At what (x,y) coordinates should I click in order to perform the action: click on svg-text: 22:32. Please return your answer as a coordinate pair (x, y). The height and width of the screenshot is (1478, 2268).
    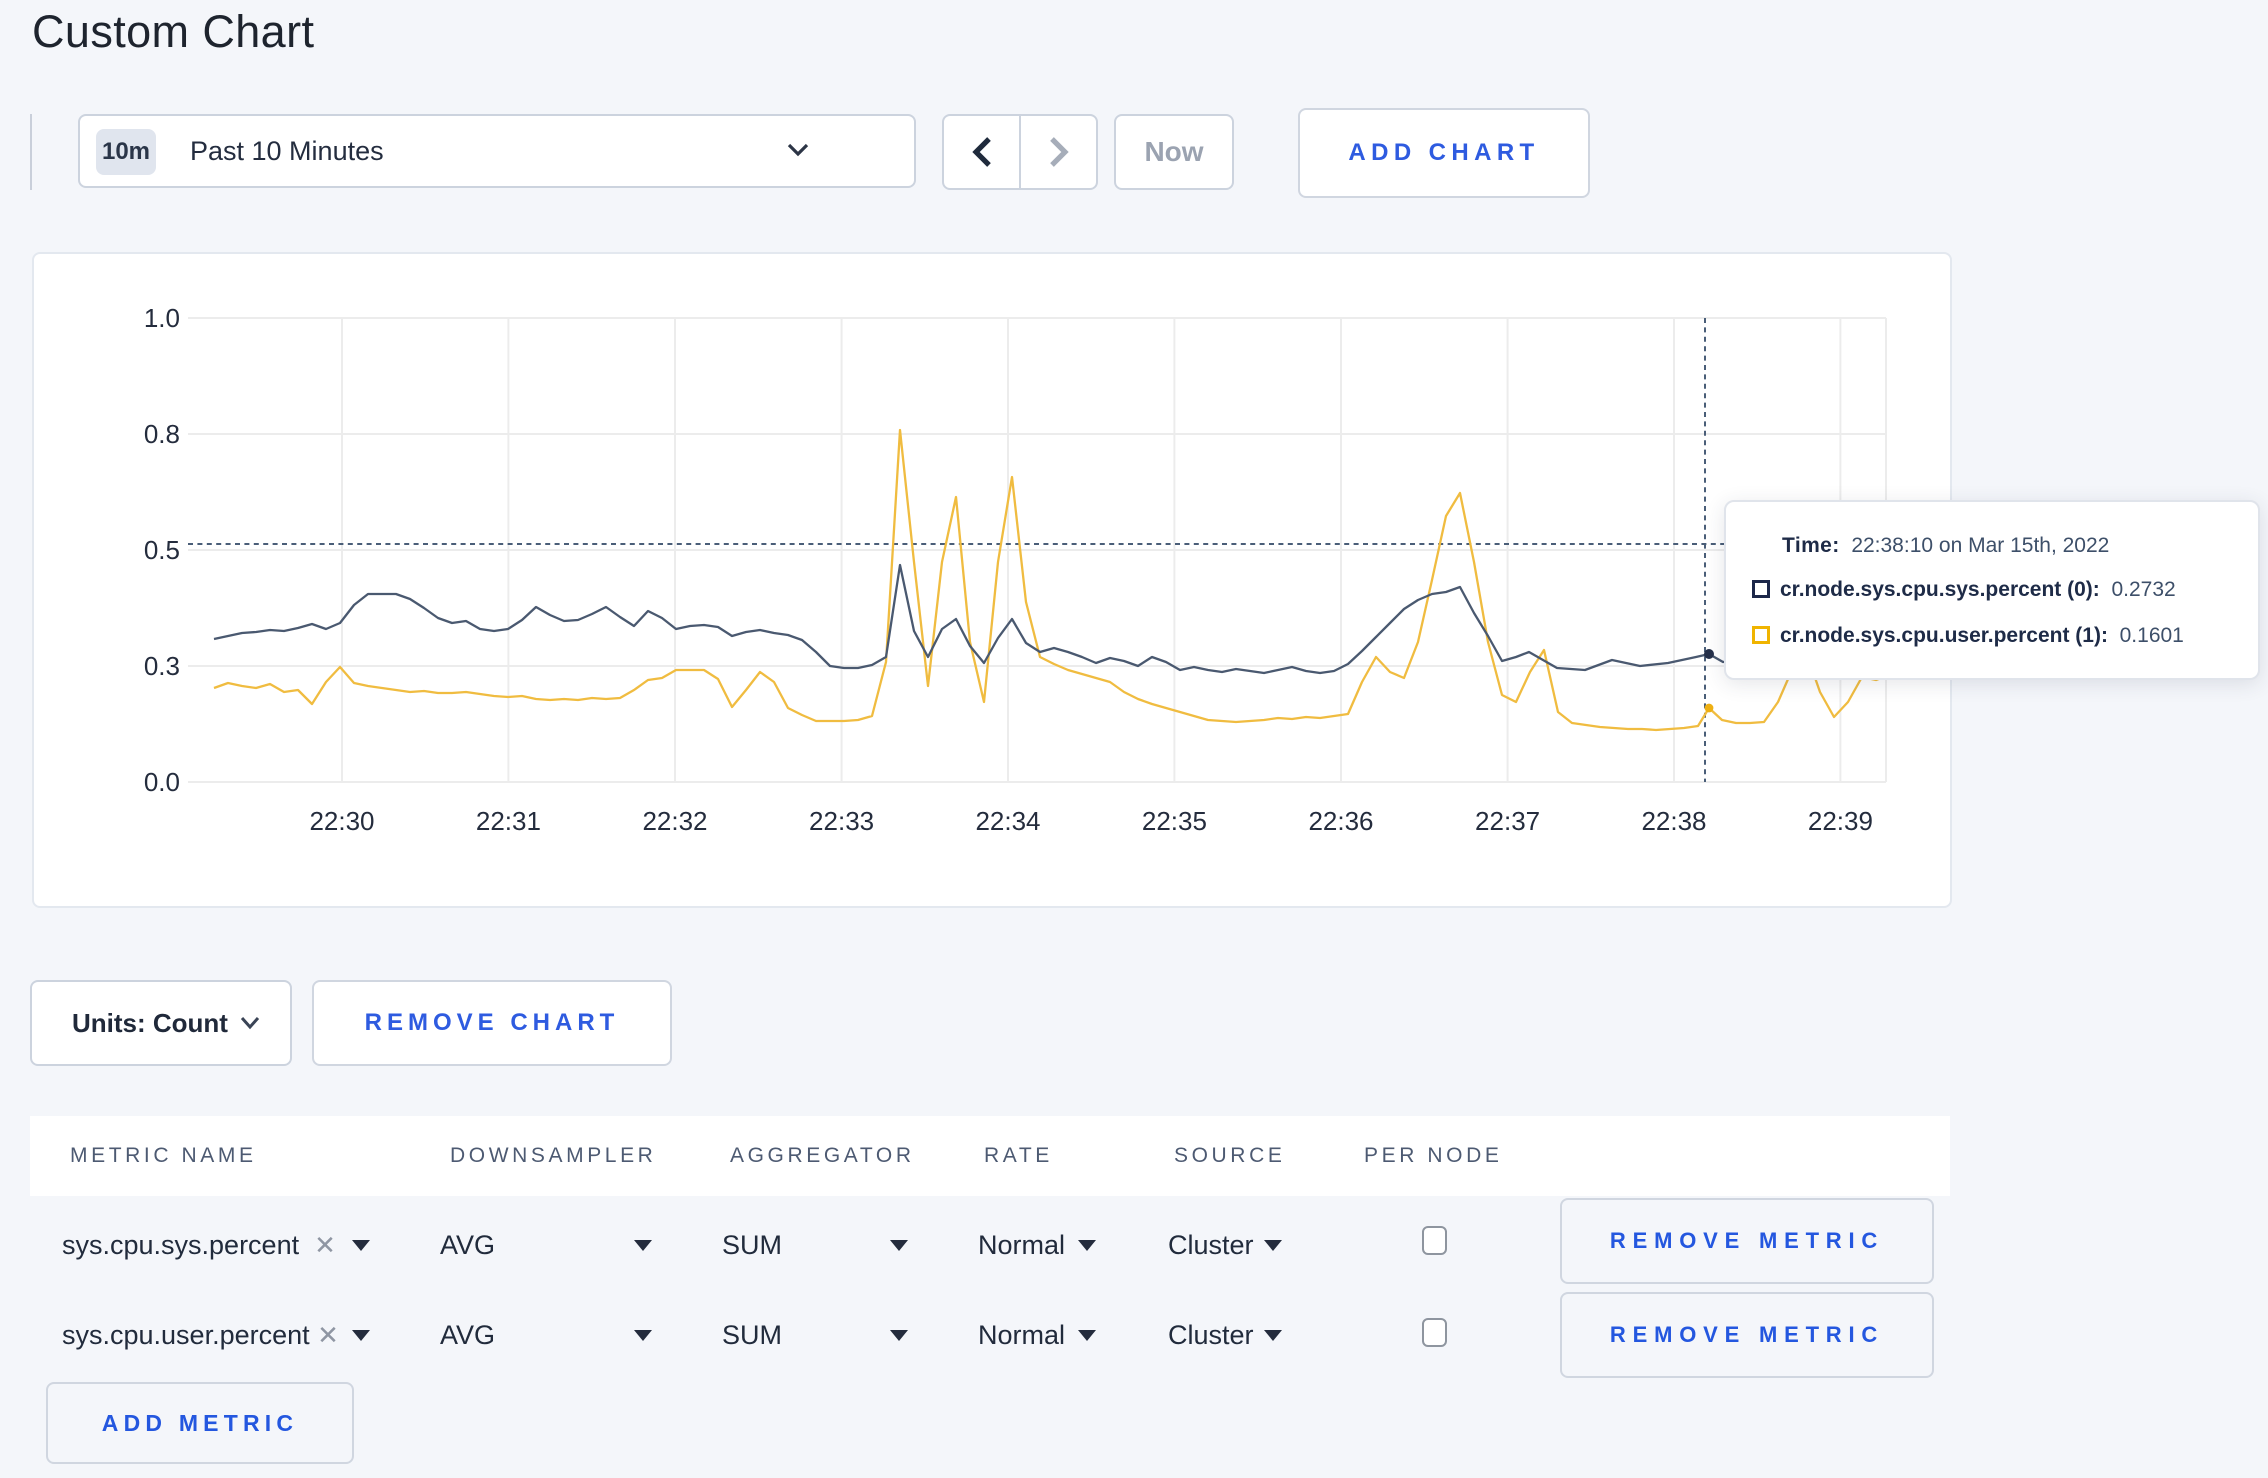
    Looking at the image, I should click on (674, 821).